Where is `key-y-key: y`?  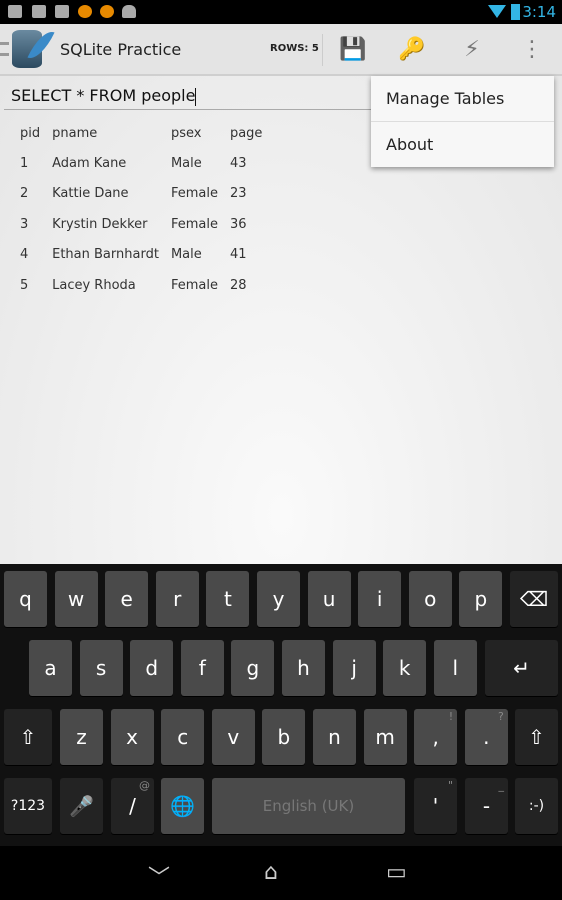 key-y-key: y is located at coordinates (278, 599).